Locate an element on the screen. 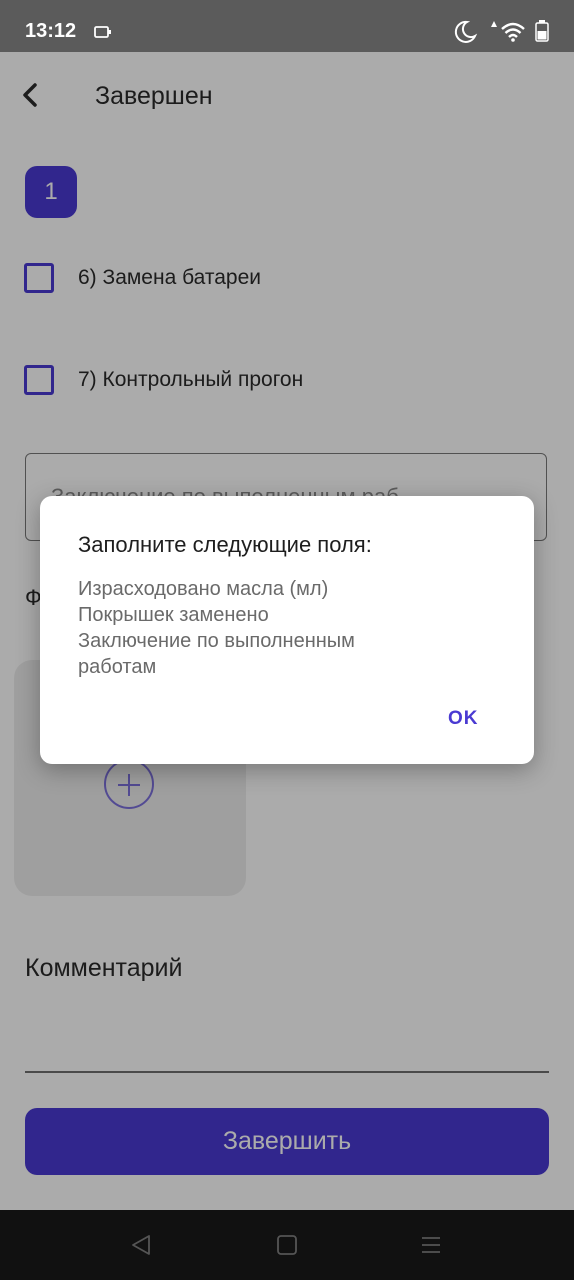 The height and width of the screenshot is (1280, 574). back-triangle-icon is located at coordinates (141, 1245).